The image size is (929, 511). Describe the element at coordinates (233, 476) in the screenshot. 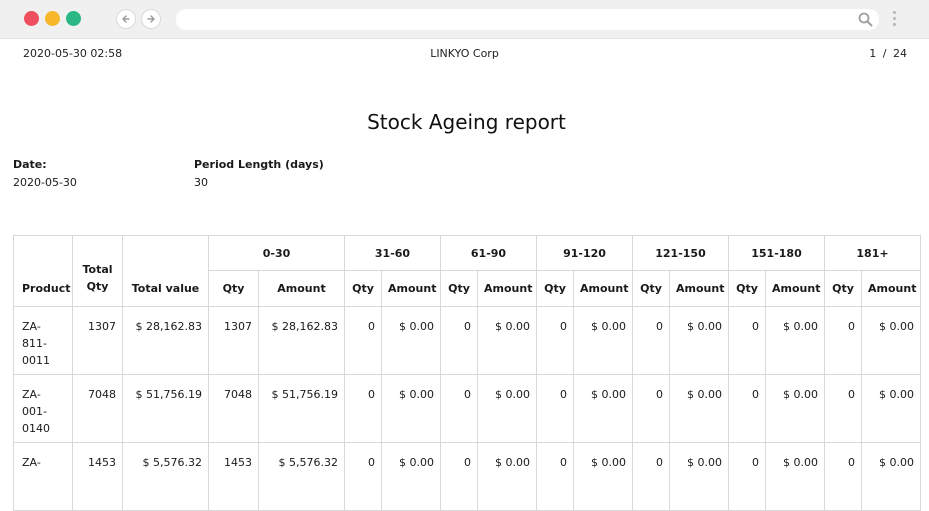

I see `cell-bucket-qty: 1453` at that location.